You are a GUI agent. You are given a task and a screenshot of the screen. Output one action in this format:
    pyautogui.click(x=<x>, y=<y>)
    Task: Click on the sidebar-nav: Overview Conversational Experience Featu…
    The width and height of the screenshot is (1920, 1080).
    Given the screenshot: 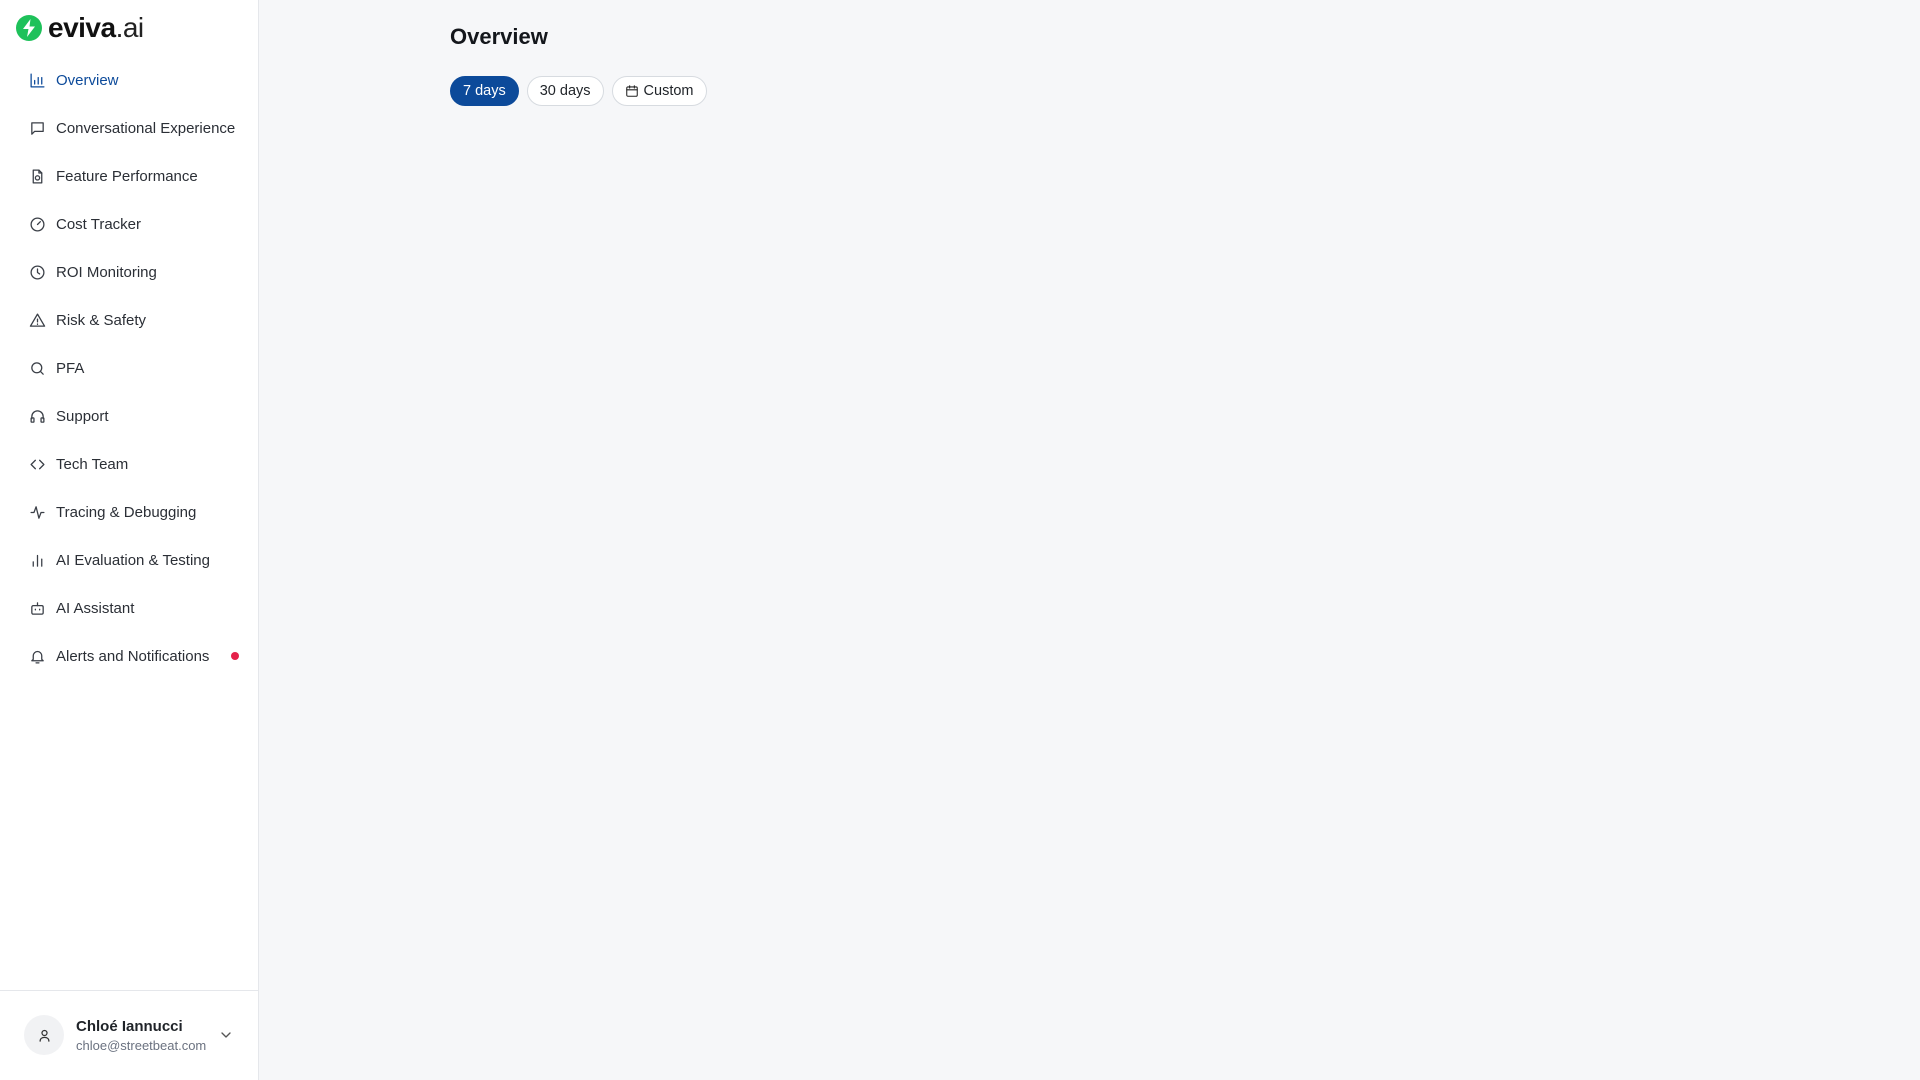 What is the action you would take?
    pyautogui.click(x=129, y=368)
    